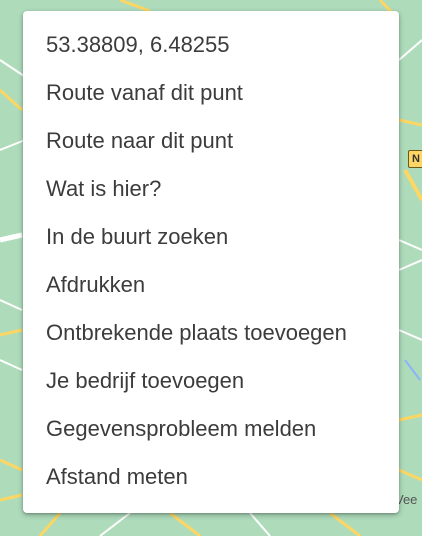 Image resolution: width=422 pixels, height=536 pixels. I want to click on menu-item-report-data-problem: Gegevensprobleem melden, so click(211, 429).